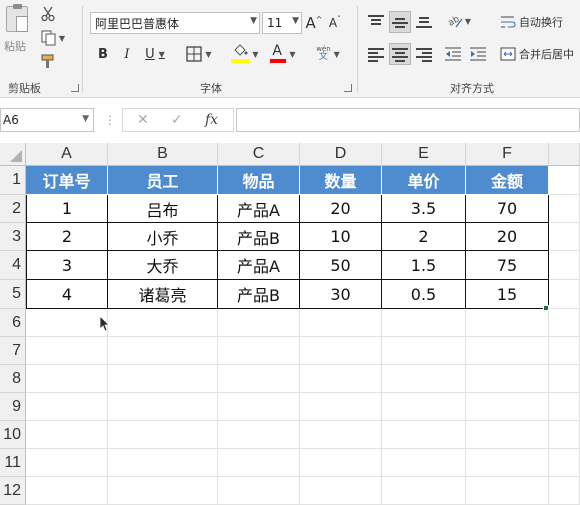 This screenshot has width=580, height=505. What do you see at coordinates (163, 180) in the screenshot?
I see `cell-b1: 员工` at bounding box center [163, 180].